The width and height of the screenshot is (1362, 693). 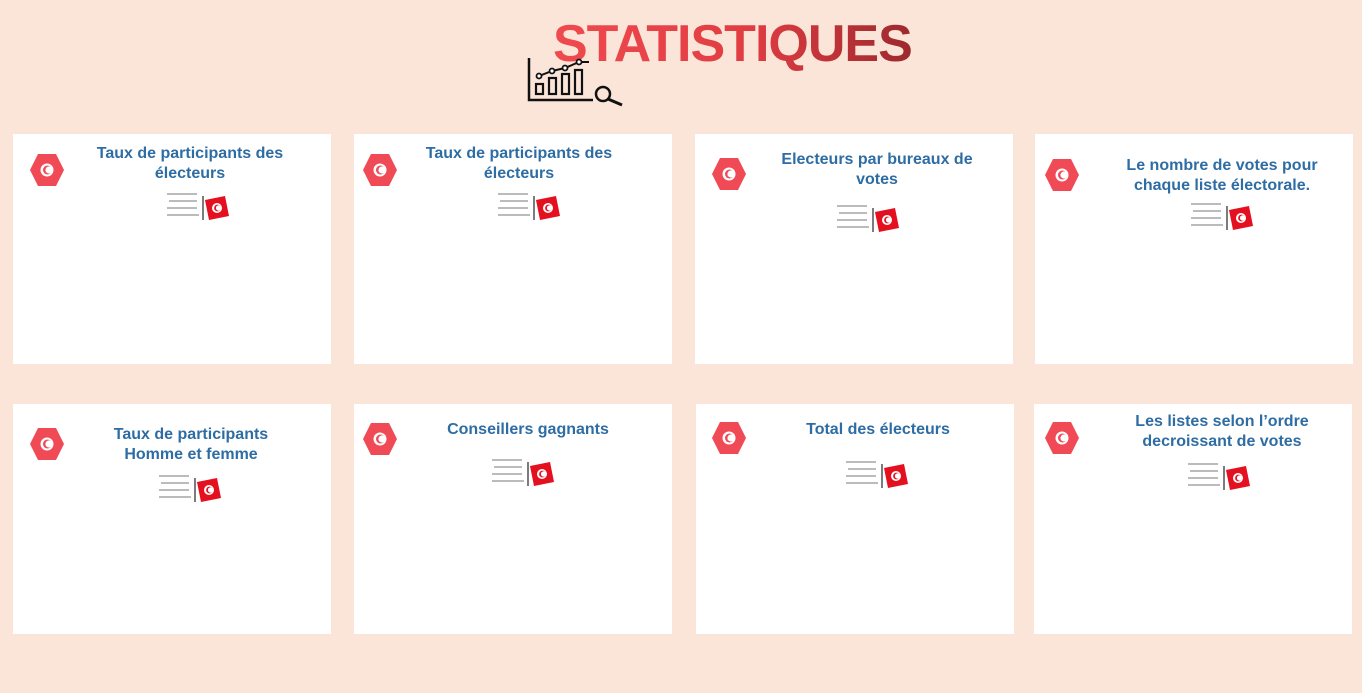 What do you see at coordinates (855, 519) in the screenshot?
I see `stat-card-total-voters: Total des électeurs` at bounding box center [855, 519].